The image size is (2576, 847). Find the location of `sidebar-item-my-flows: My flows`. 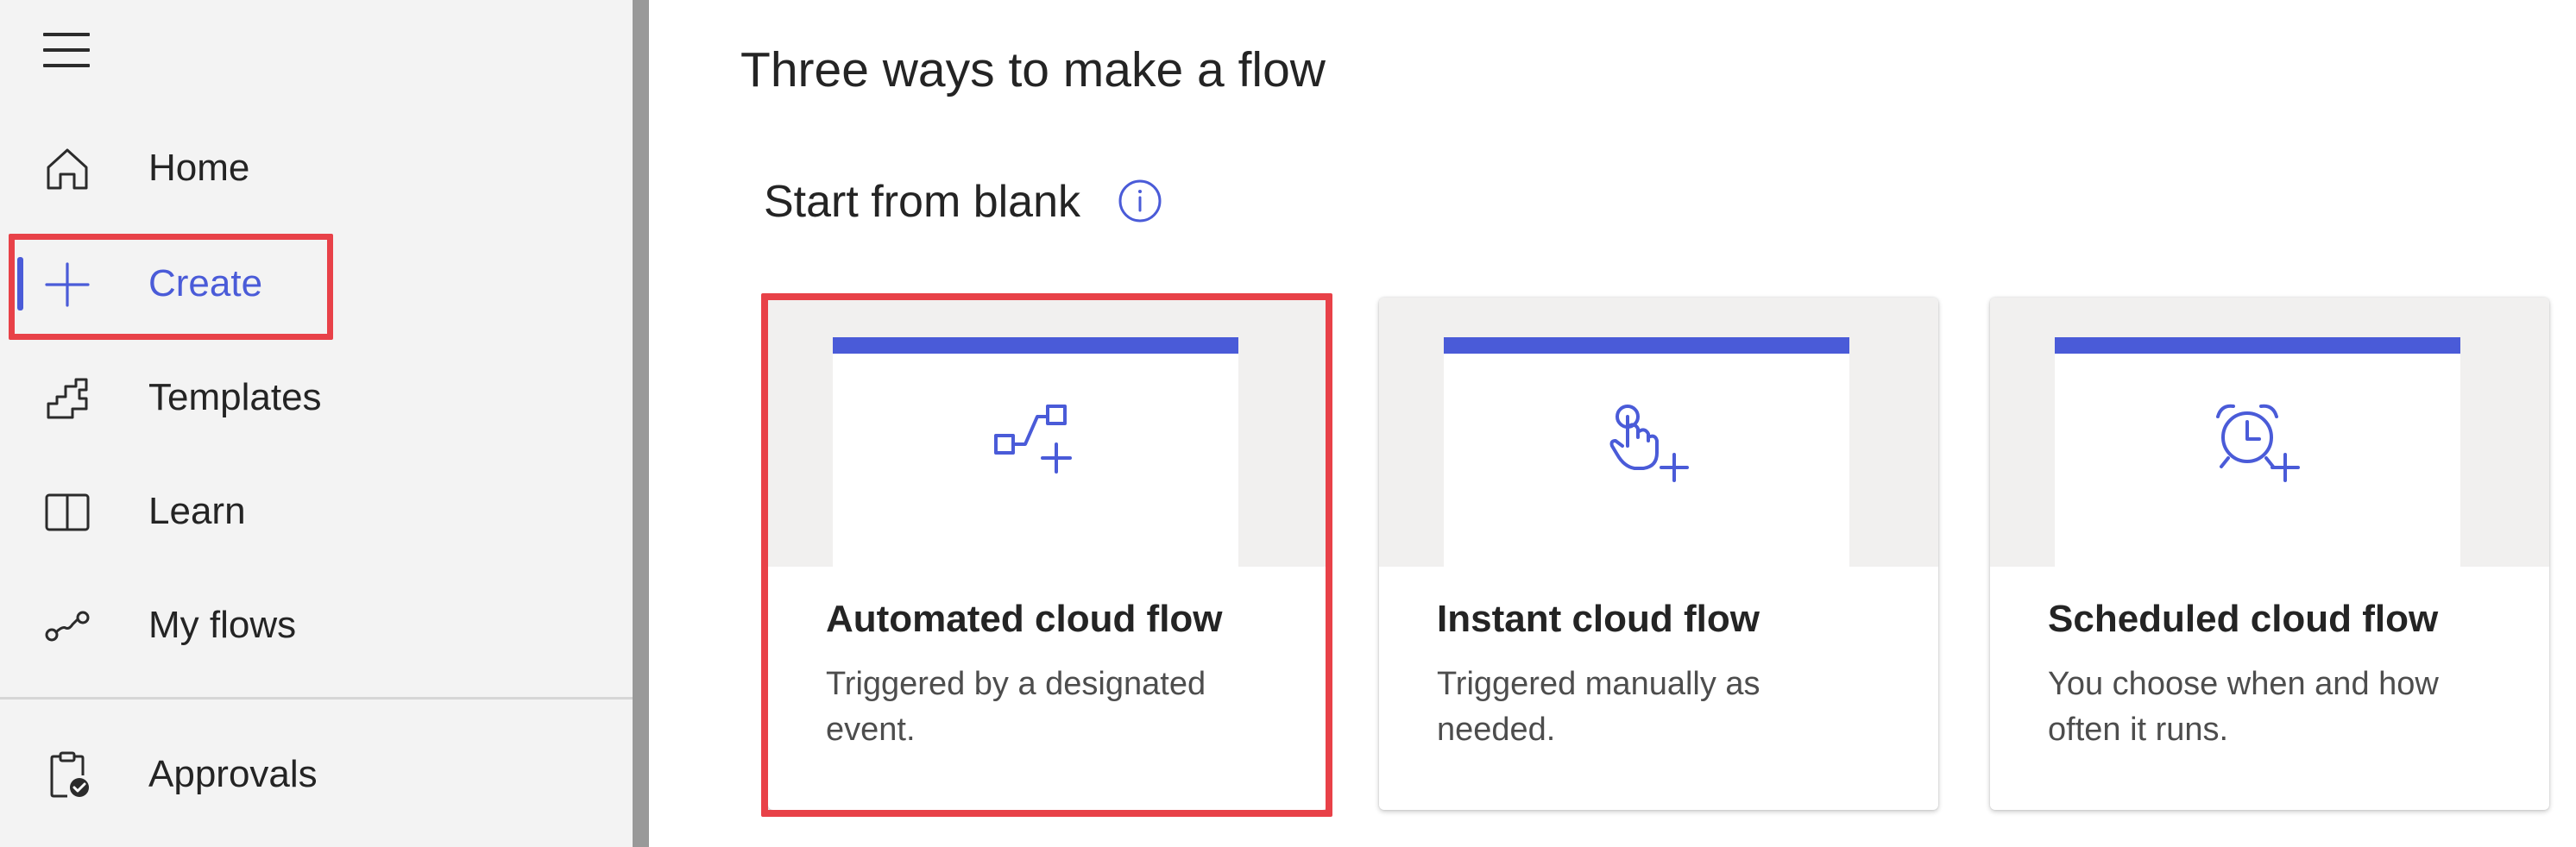

sidebar-item-my-flows: My flows is located at coordinates (317, 625).